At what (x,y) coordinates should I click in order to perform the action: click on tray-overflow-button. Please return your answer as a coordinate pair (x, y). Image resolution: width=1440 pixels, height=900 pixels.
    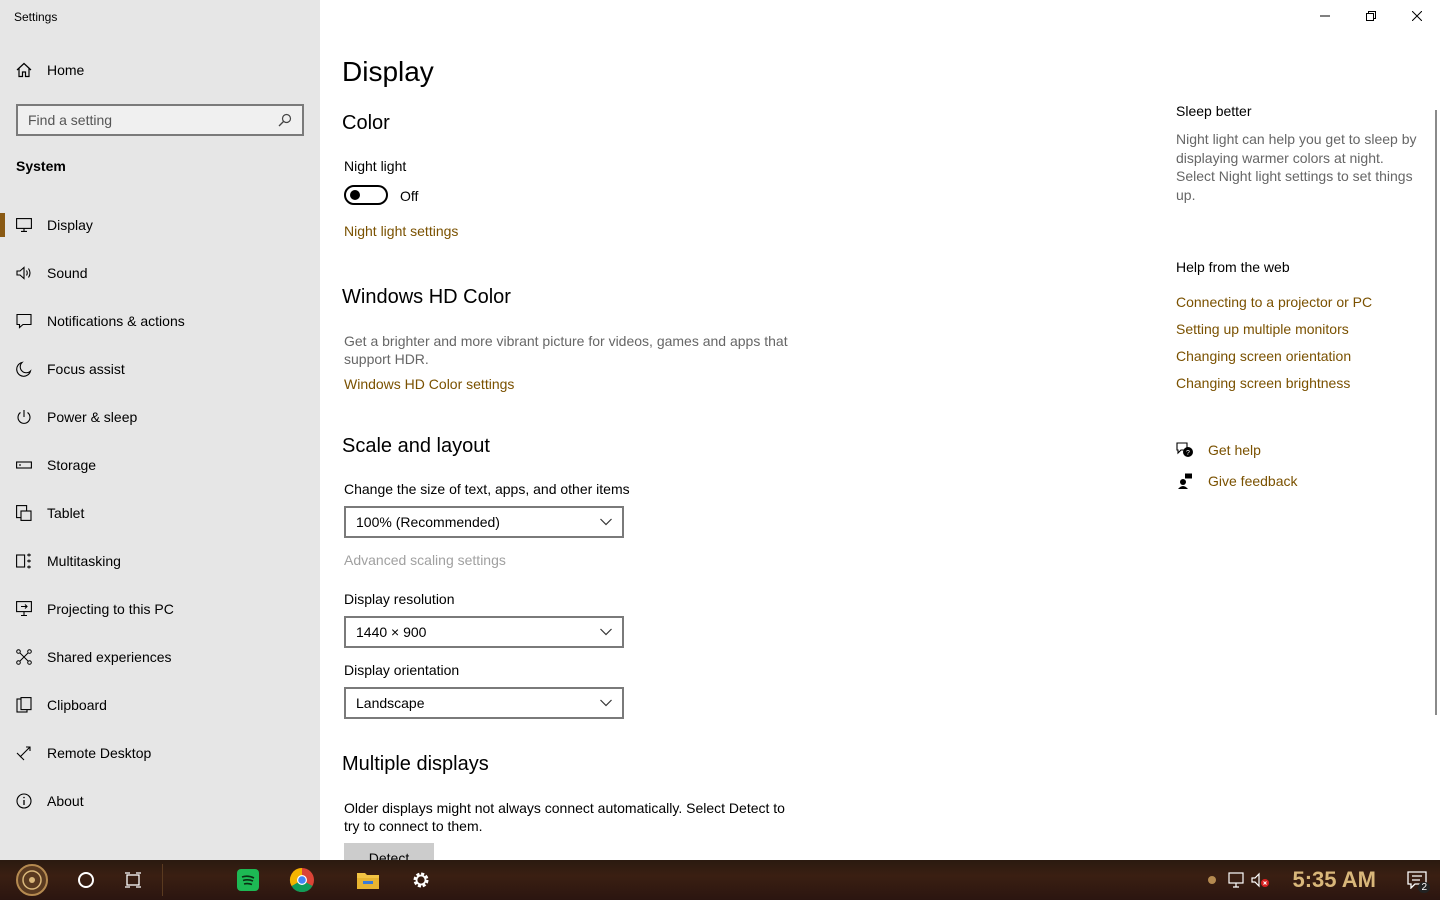
    Looking at the image, I should click on (1212, 880).